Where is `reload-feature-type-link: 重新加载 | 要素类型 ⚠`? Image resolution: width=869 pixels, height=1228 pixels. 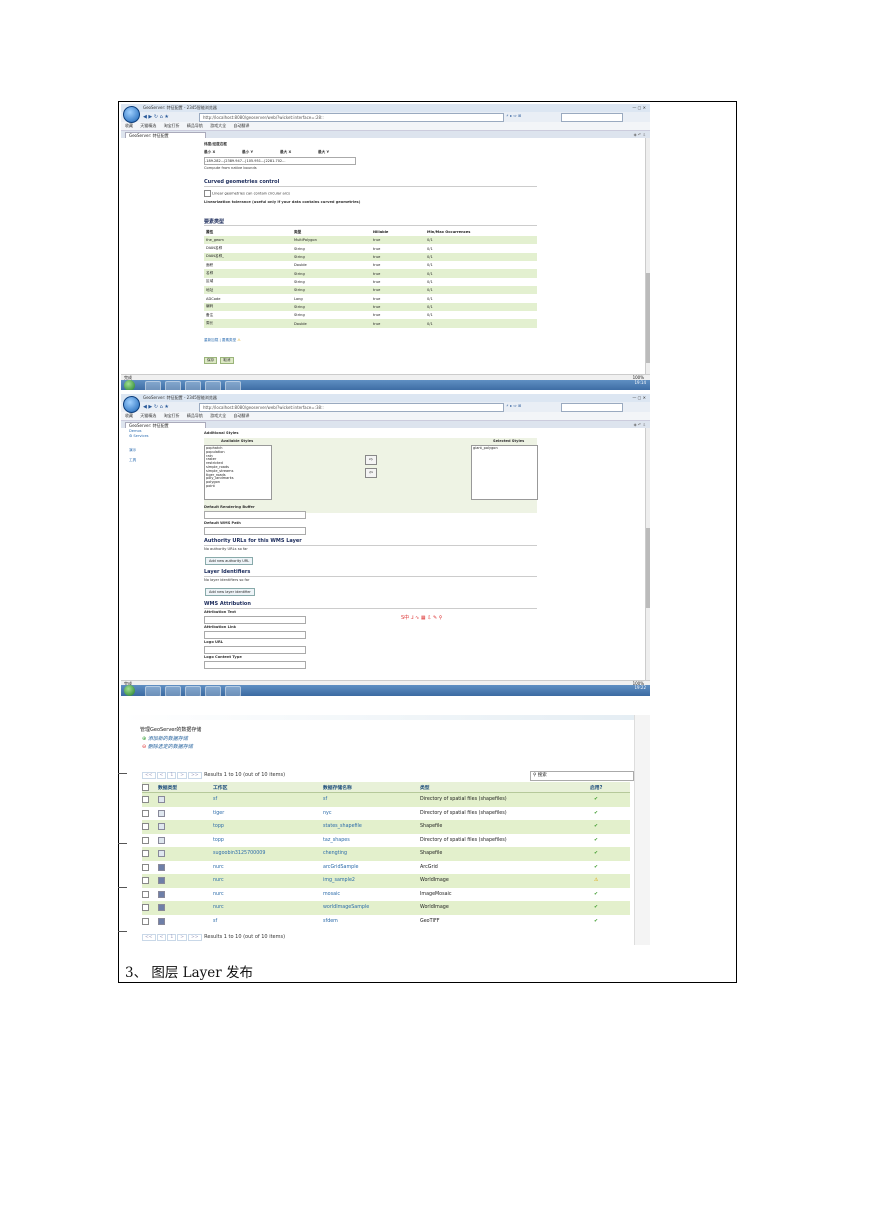
reload-feature-type-link: 重新加载 | 要素类型 ⚠ is located at coordinates (222, 340).